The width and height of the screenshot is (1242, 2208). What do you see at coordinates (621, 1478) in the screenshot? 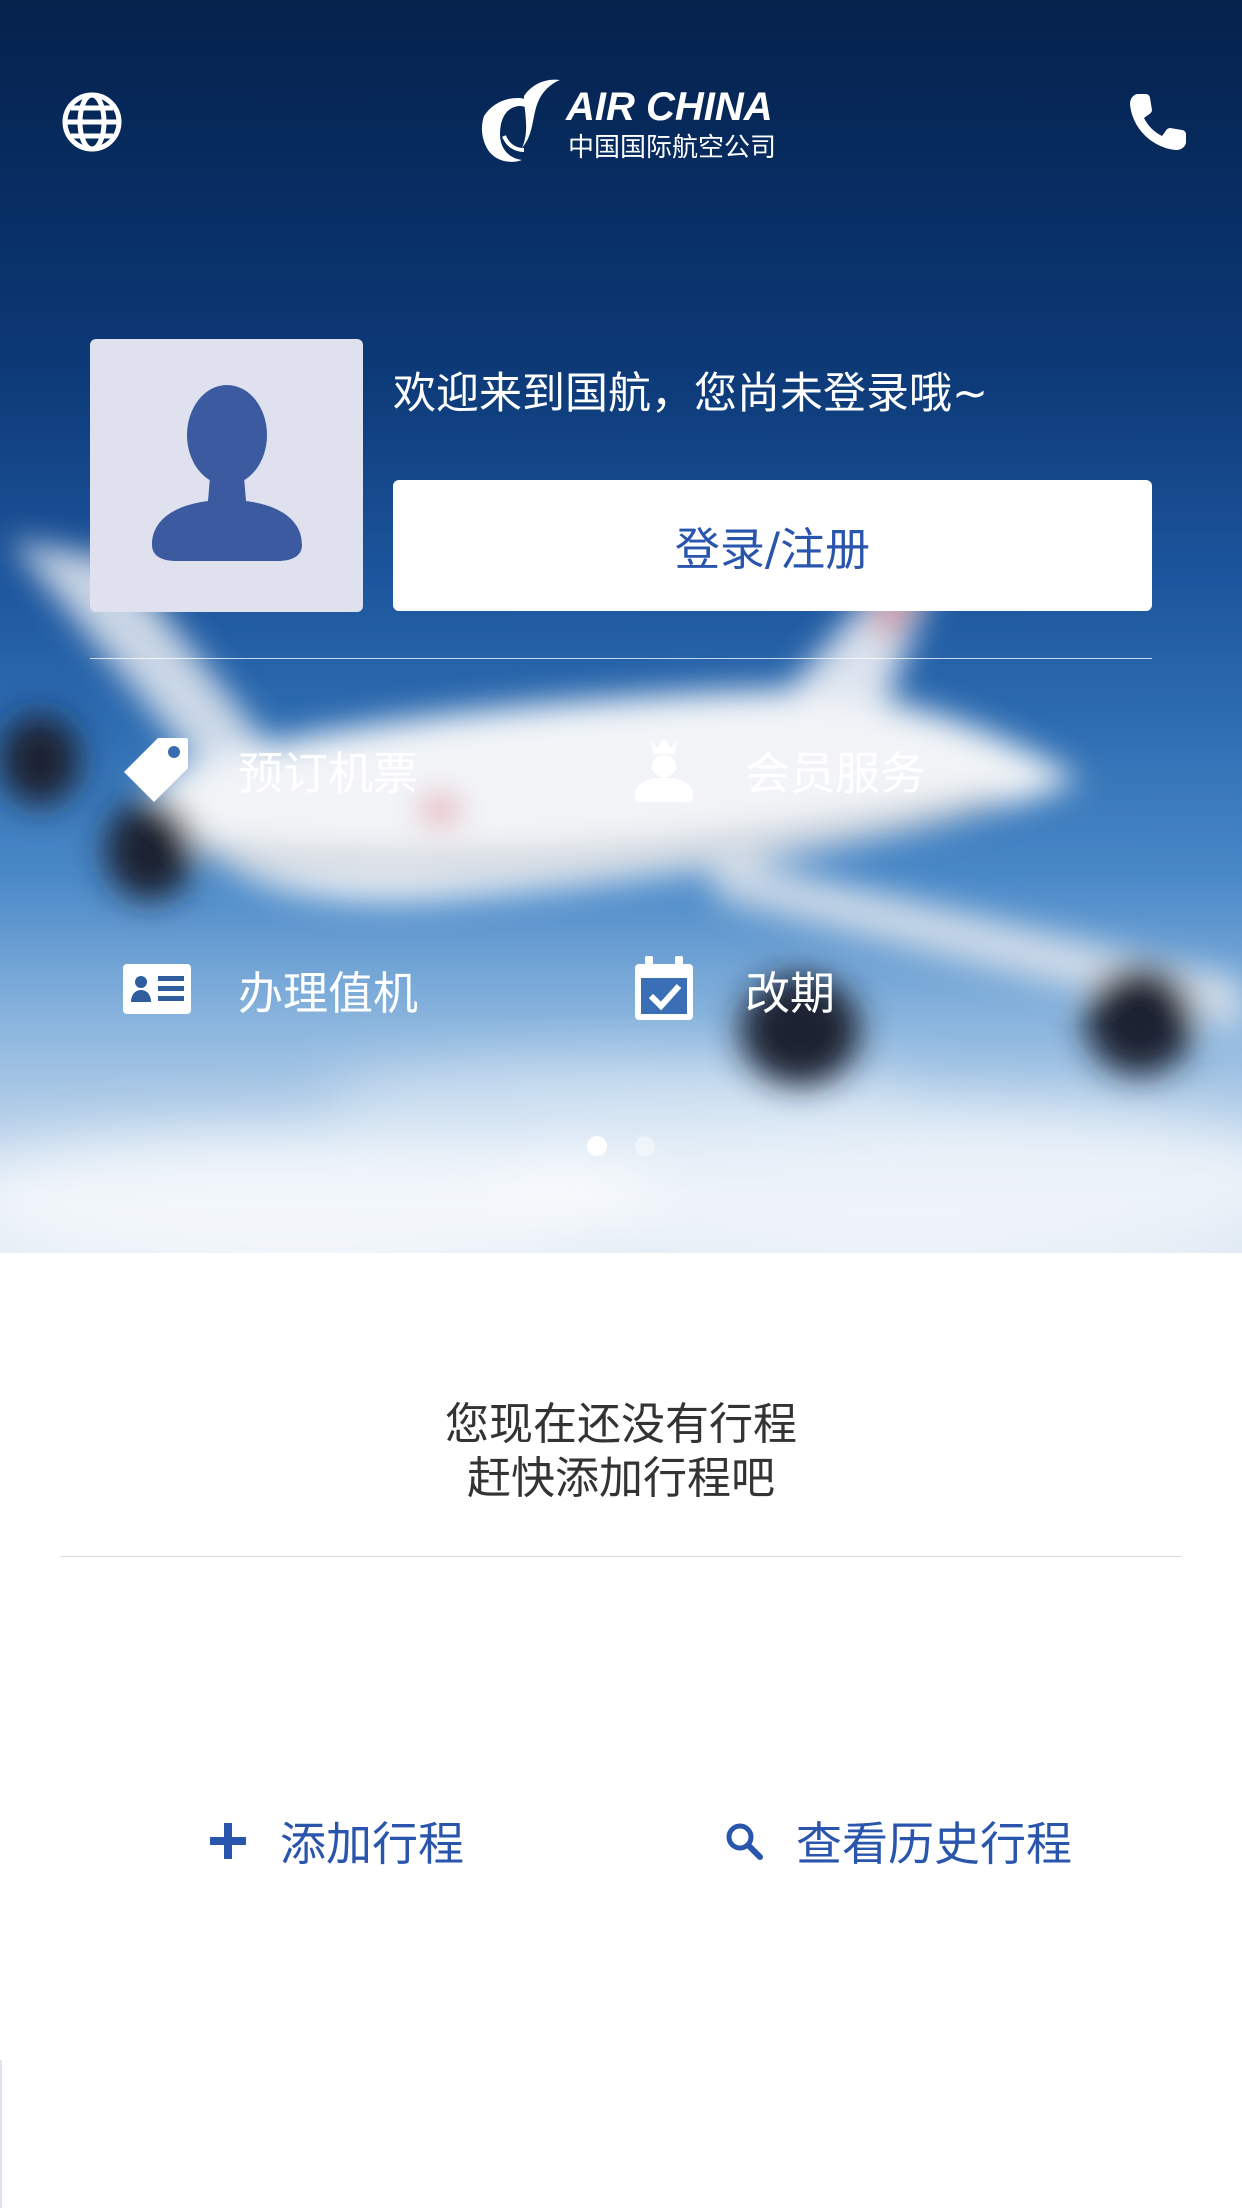
I see `empty-trips-line2: 赶快添加行程吧` at bounding box center [621, 1478].